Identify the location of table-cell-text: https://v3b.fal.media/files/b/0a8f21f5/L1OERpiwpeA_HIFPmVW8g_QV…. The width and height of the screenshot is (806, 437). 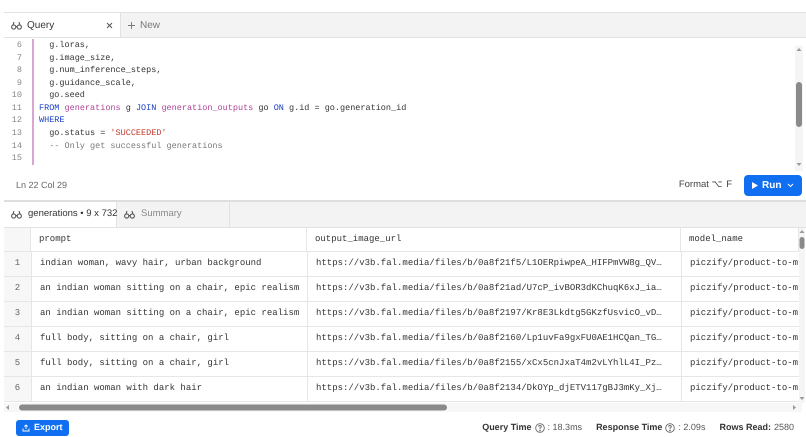
(489, 263).